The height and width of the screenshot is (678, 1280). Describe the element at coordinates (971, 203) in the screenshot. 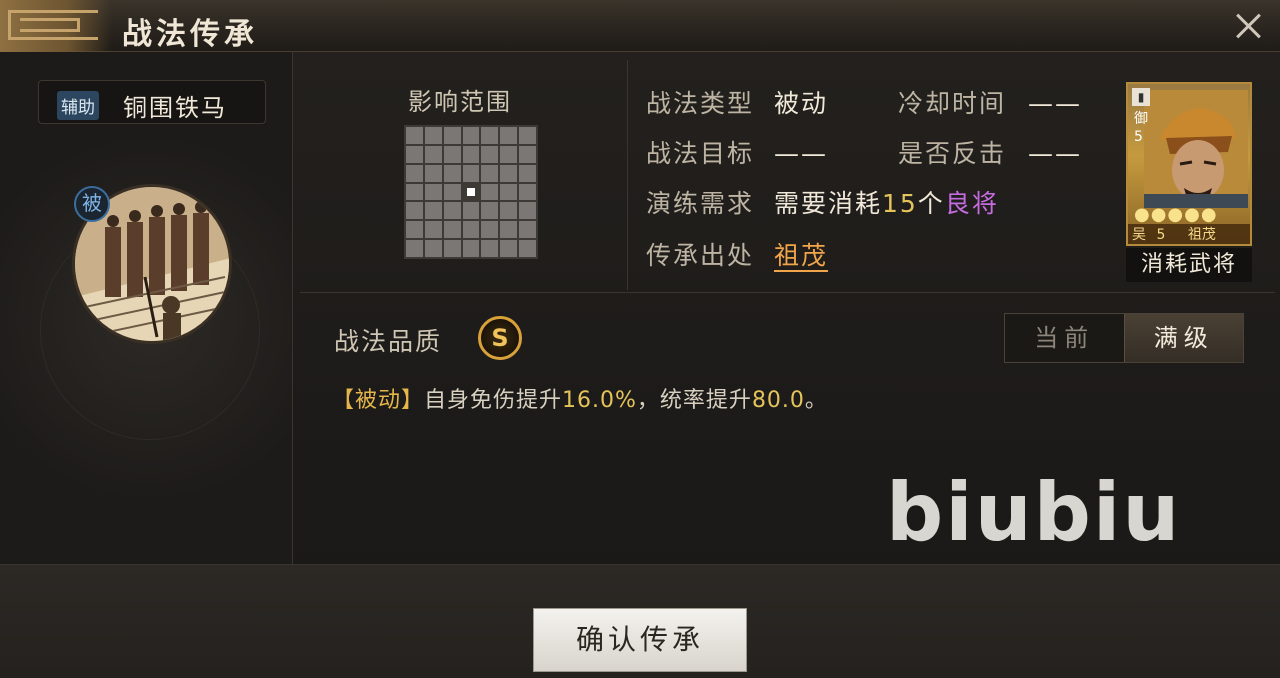

I see `req-item: 良将` at that location.